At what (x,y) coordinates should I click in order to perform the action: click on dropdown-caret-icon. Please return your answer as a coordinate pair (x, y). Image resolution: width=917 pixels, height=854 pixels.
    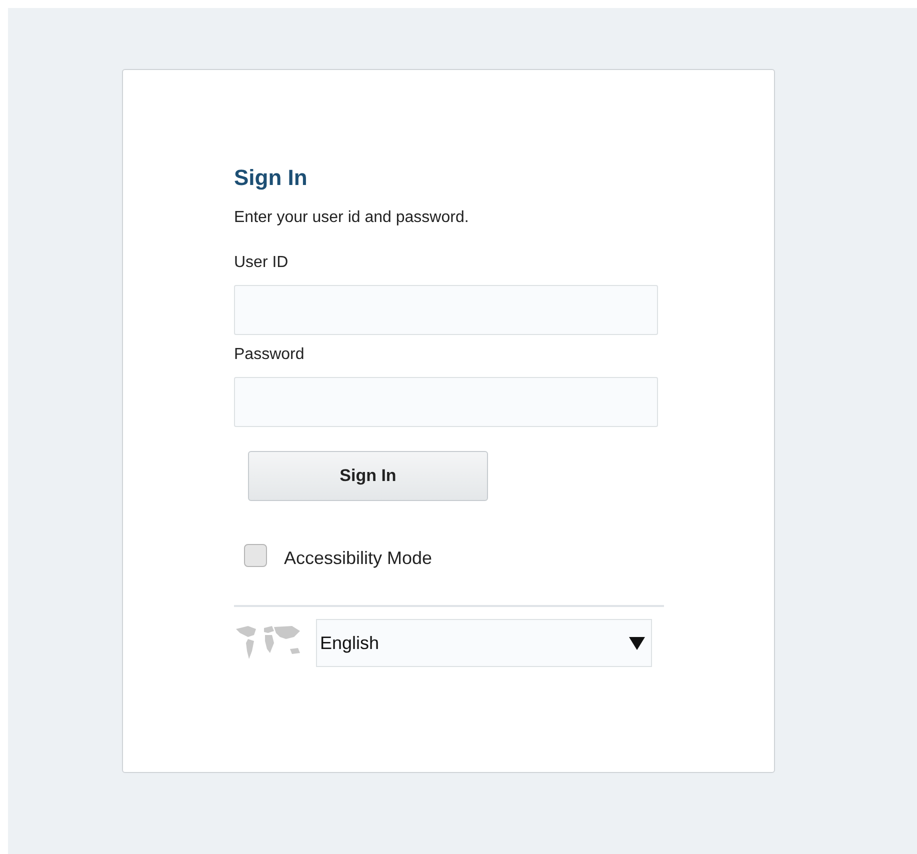
    Looking at the image, I should click on (637, 643).